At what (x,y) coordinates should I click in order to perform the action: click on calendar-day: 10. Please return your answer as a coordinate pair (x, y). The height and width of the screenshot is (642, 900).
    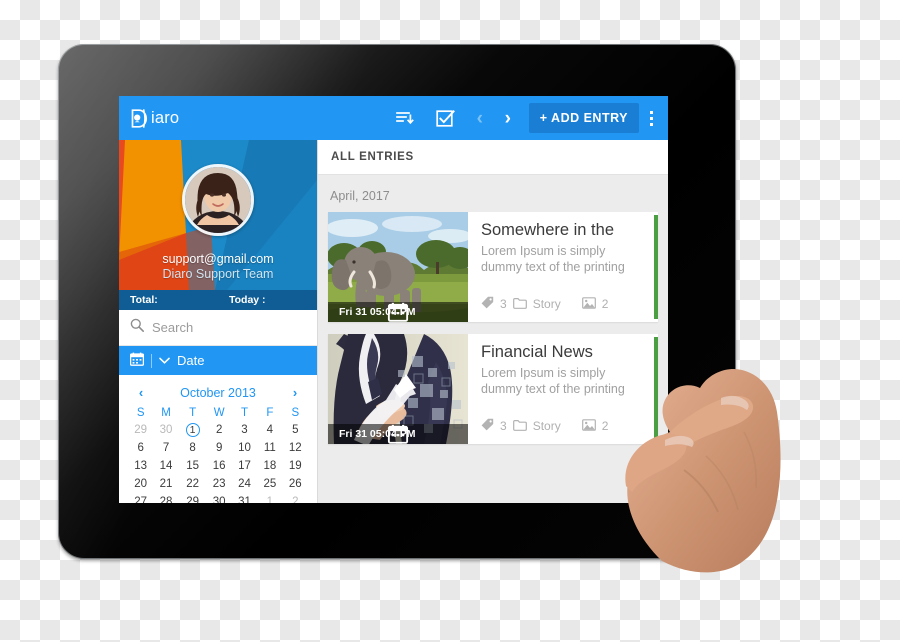
    Looking at the image, I should click on (244, 448).